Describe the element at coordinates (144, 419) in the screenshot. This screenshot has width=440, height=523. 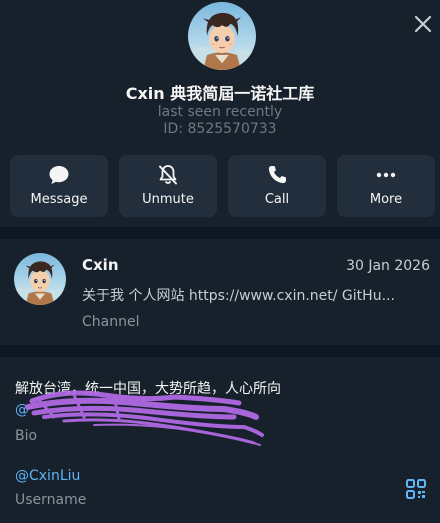
I see `redaction-scribble` at that location.